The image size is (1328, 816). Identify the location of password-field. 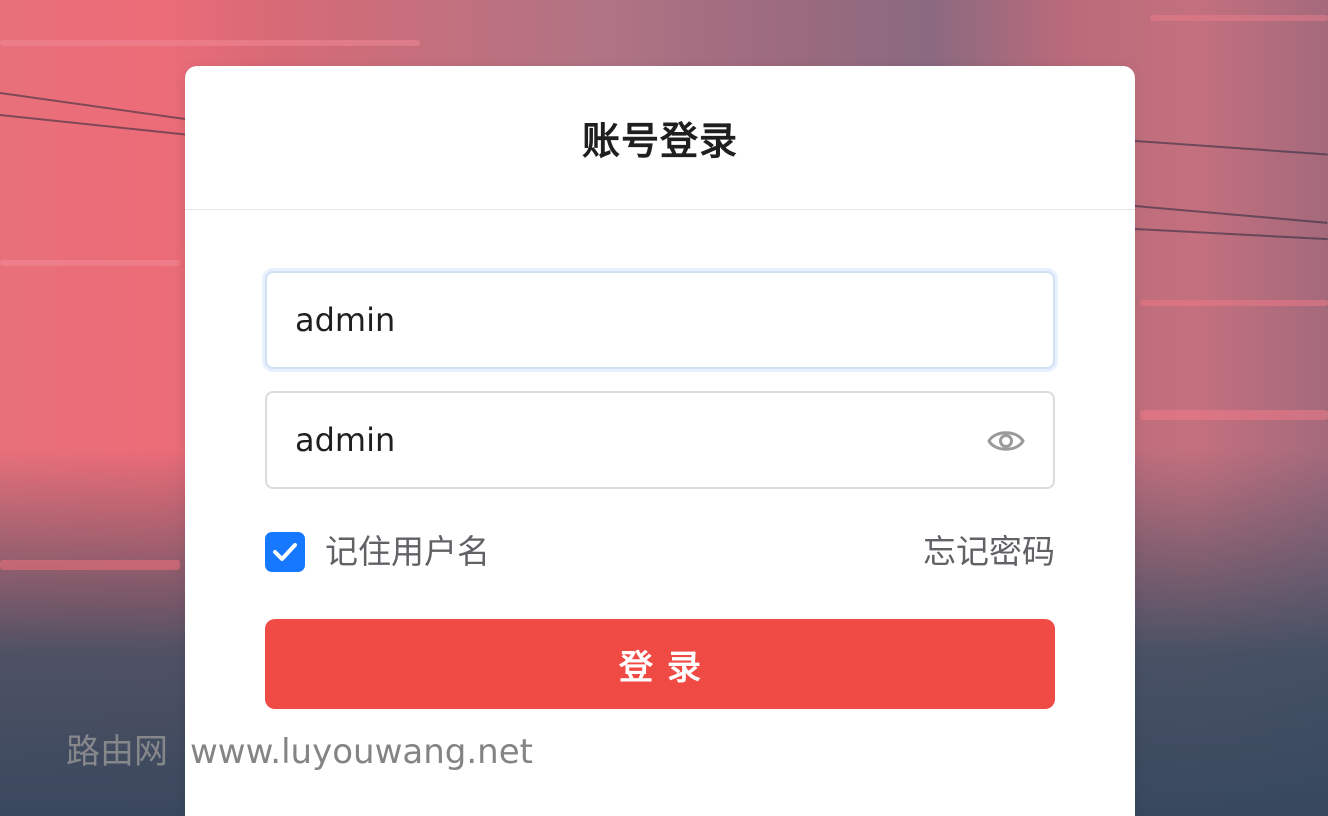
(660, 440).